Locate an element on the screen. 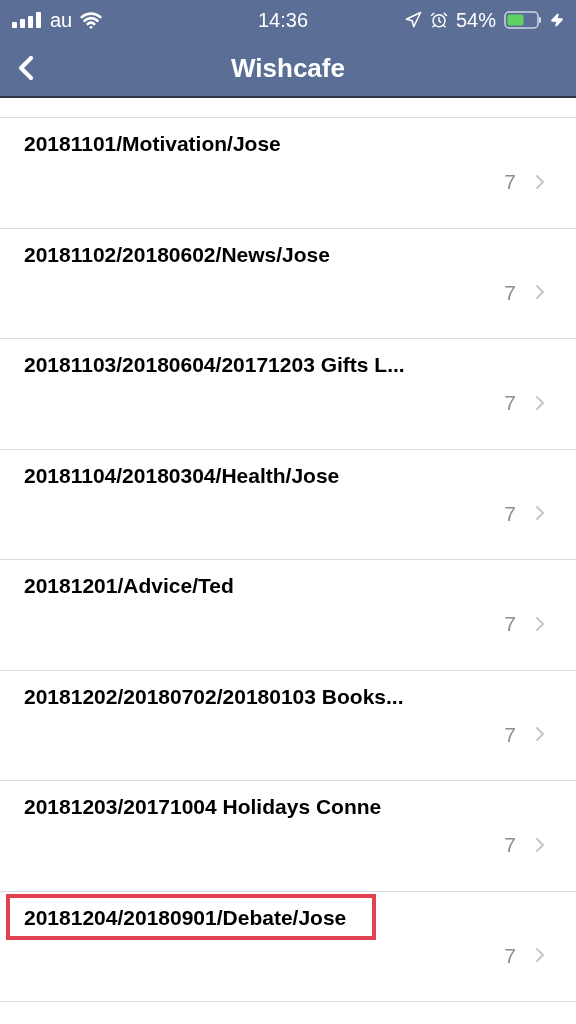 This screenshot has height=1024, width=576. item-title: 20181104/20180304/Health/Jose is located at coordinates (182, 475).